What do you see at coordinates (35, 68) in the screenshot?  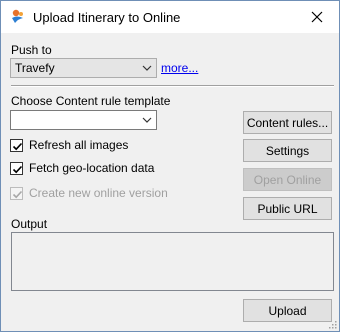 I see `push-to-value: Travefy` at bounding box center [35, 68].